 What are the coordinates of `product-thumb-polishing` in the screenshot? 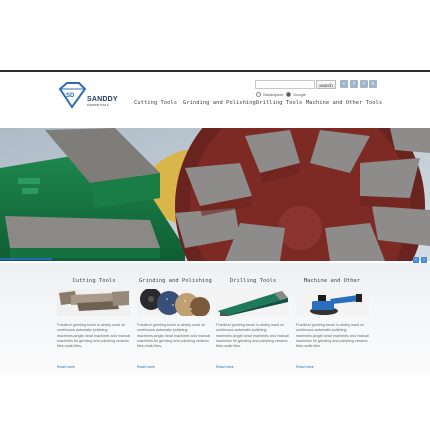 It's located at (173, 302).